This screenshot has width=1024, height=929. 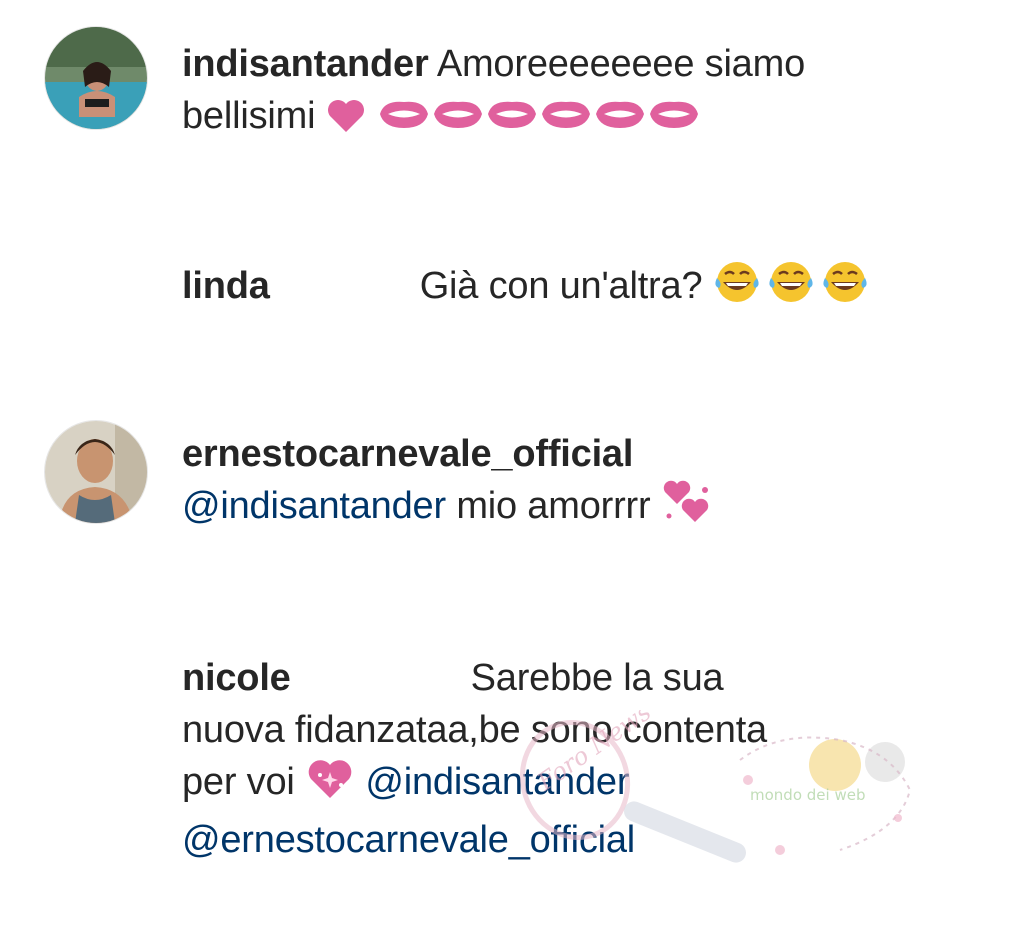 I want to click on comment-text: linda Già con un'altra?, so click(x=562, y=289).